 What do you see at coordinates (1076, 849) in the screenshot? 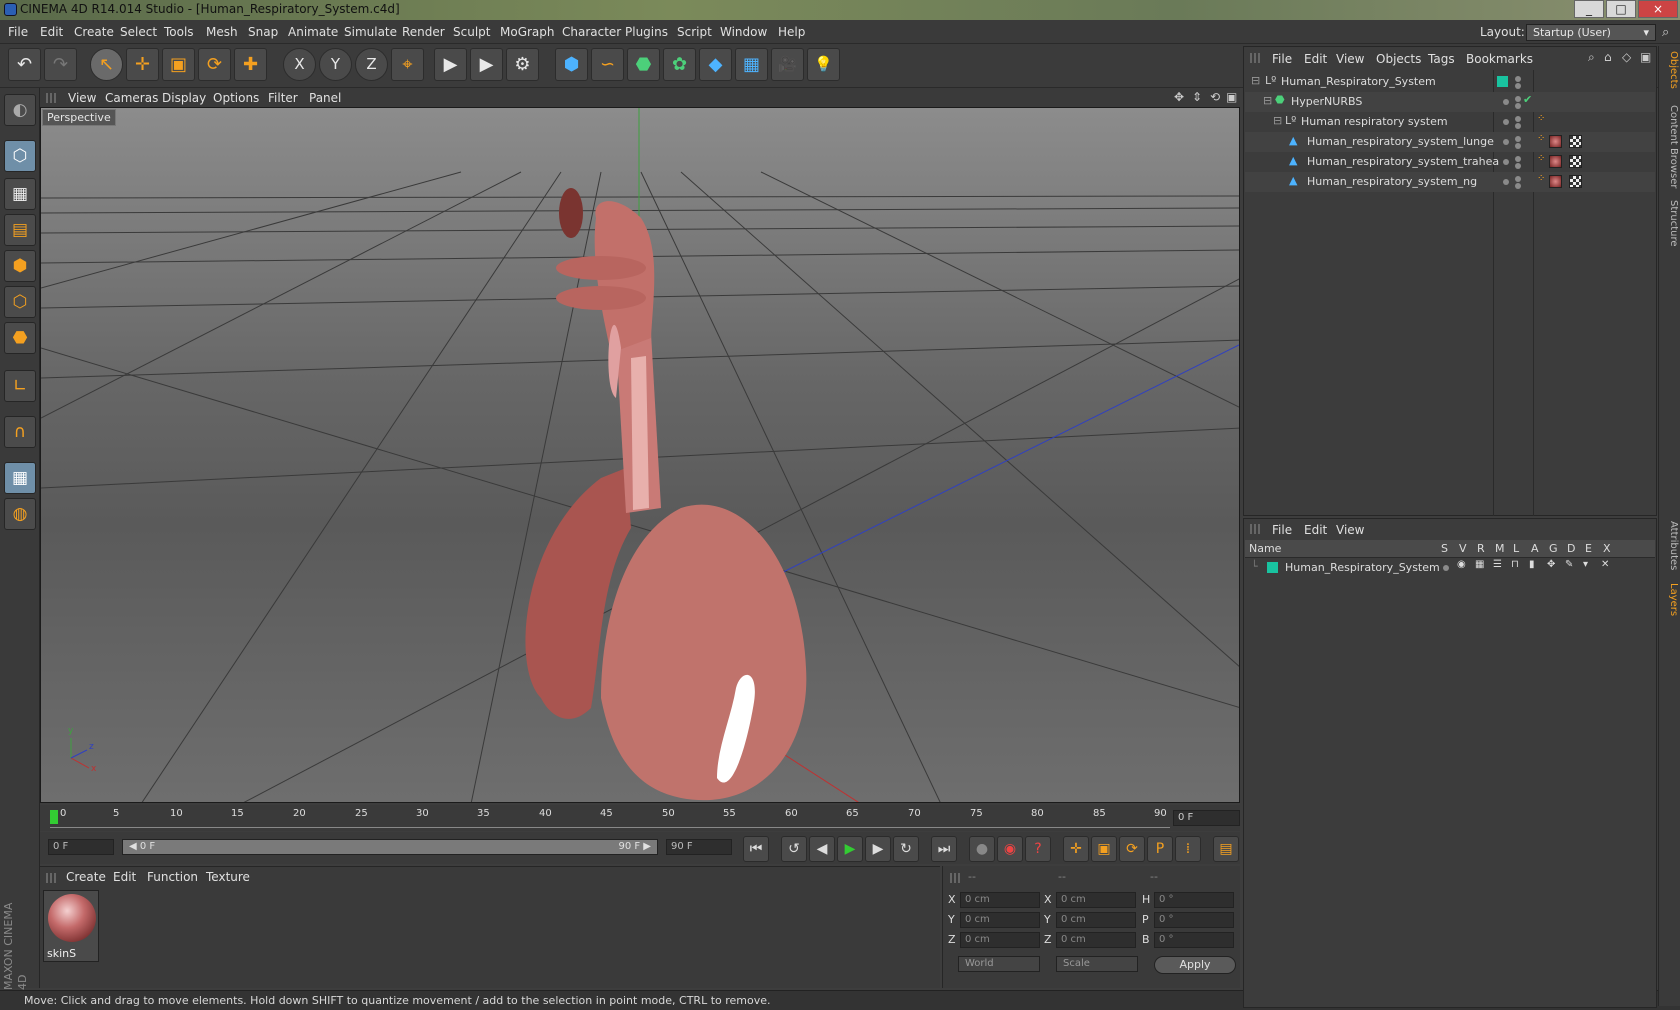
I see `move-key-button: ✛` at bounding box center [1076, 849].